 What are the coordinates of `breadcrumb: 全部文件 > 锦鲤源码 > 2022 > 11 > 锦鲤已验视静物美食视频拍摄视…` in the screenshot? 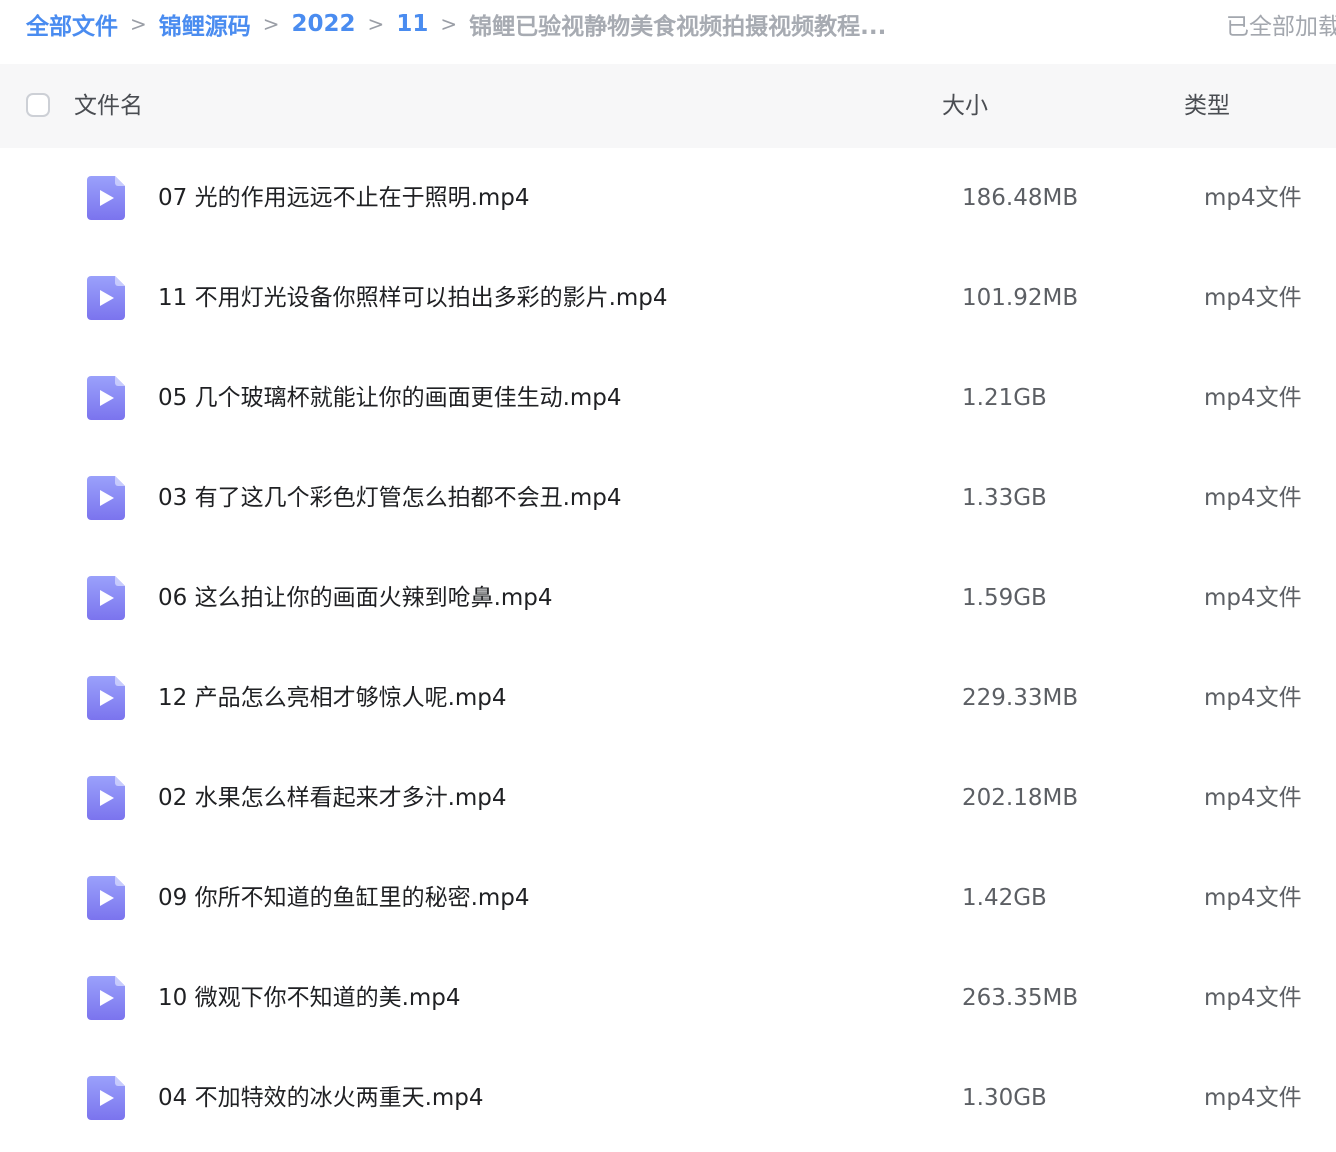 It's located at (456, 24).